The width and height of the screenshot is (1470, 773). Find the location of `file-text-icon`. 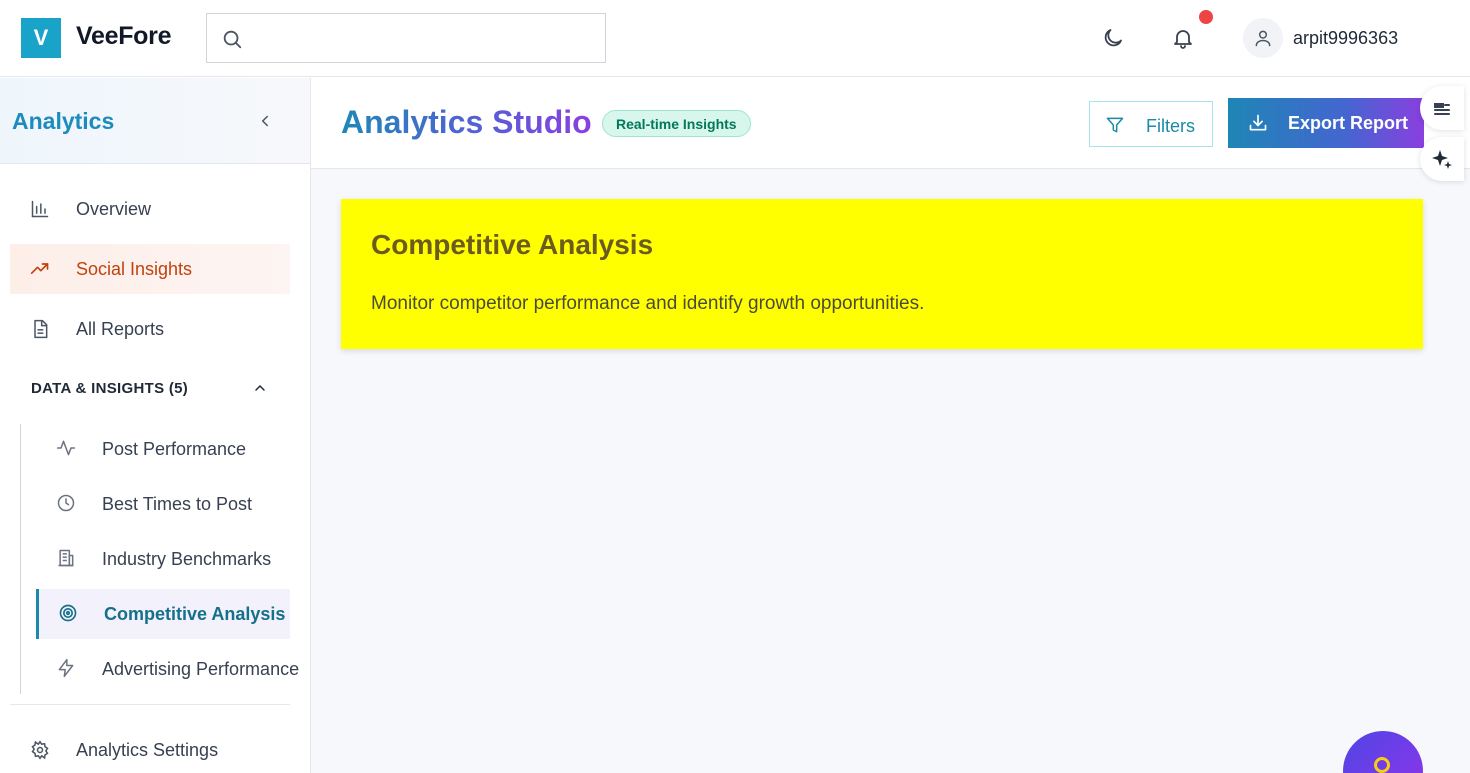

file-text-icon is located at coordinates (41, 329).